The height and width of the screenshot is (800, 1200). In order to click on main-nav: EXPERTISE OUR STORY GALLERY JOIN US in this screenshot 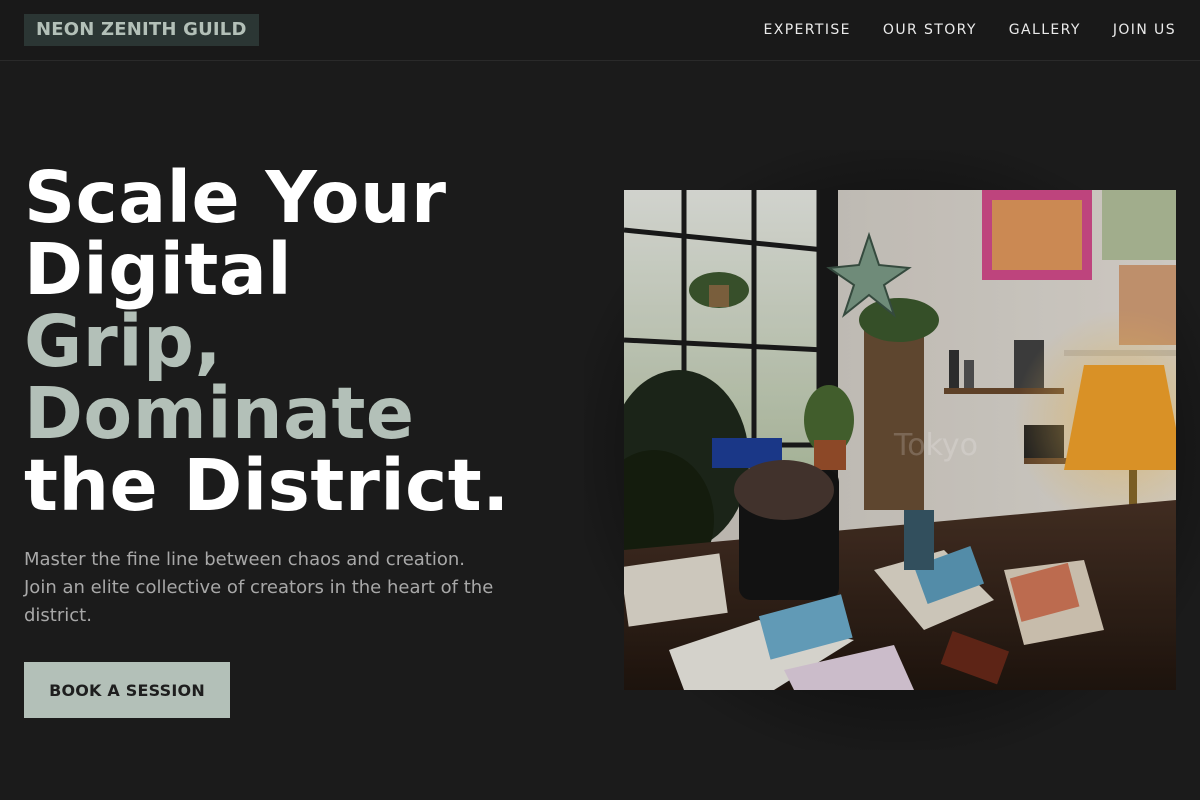, I will do `click(969, 30)`.